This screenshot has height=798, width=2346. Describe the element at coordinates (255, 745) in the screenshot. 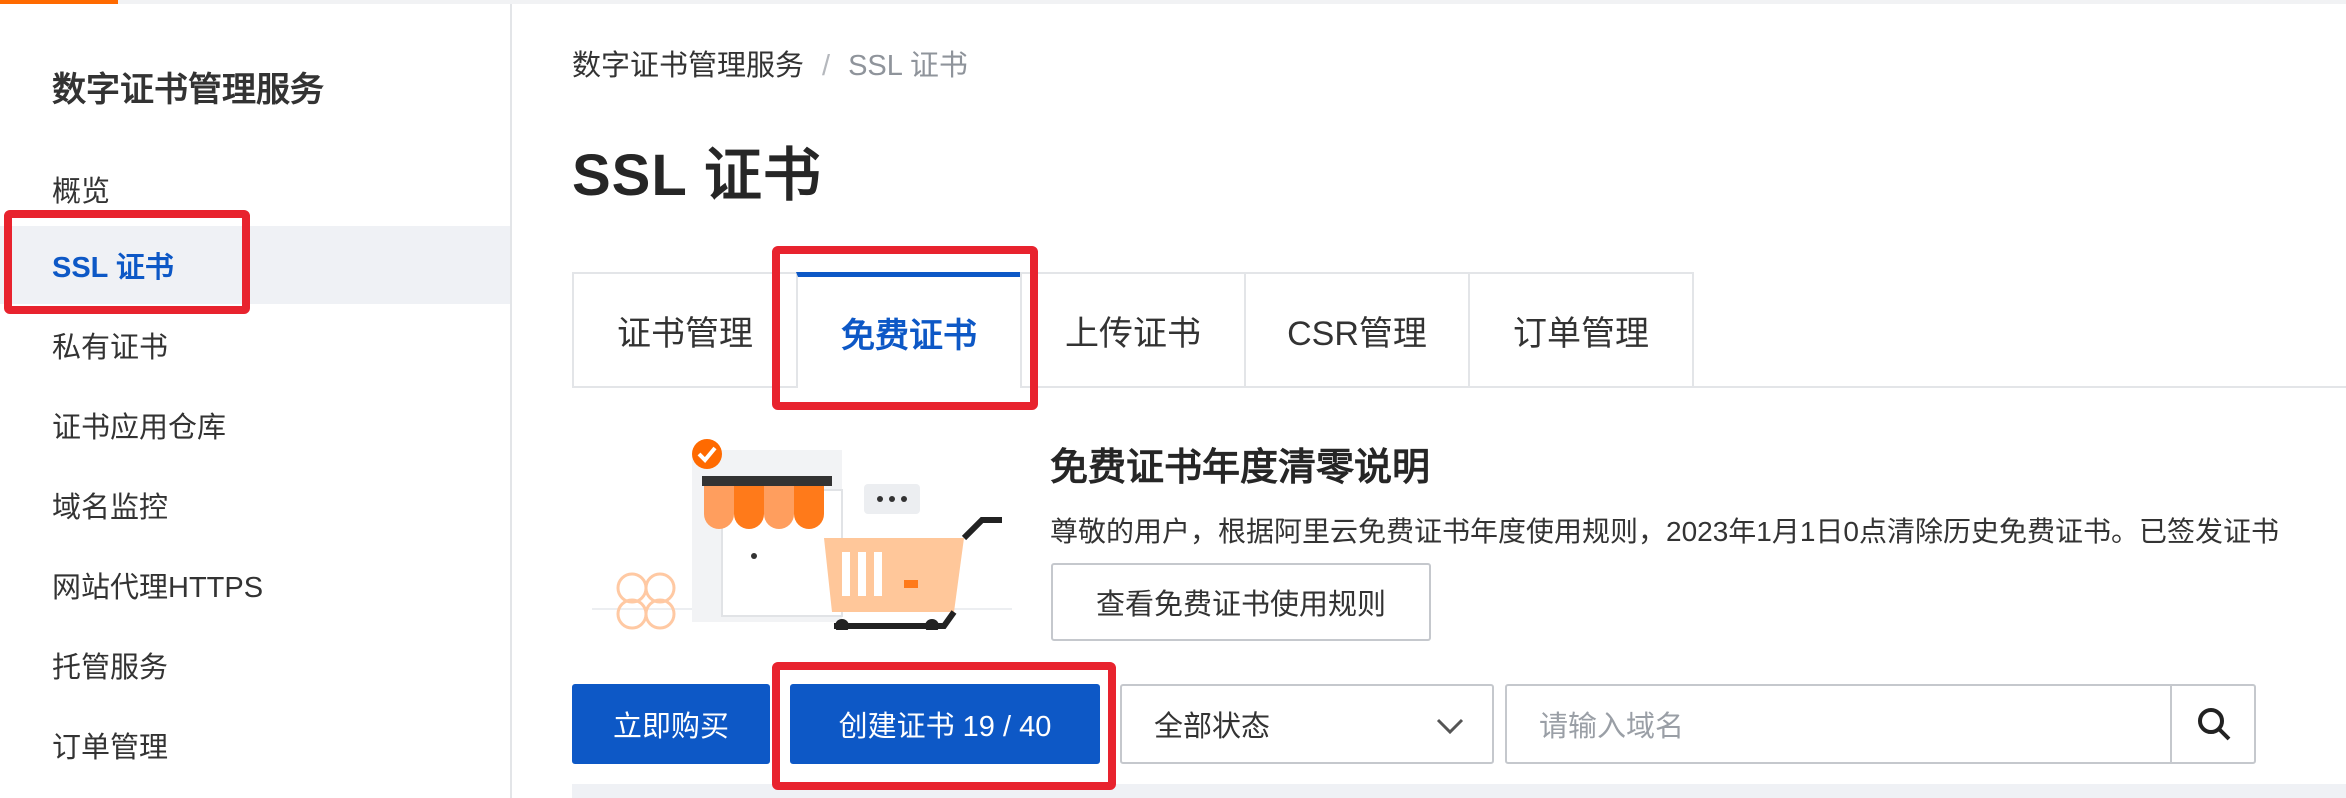

I see `sidebar-item-order-management: 订单管理` at that location.